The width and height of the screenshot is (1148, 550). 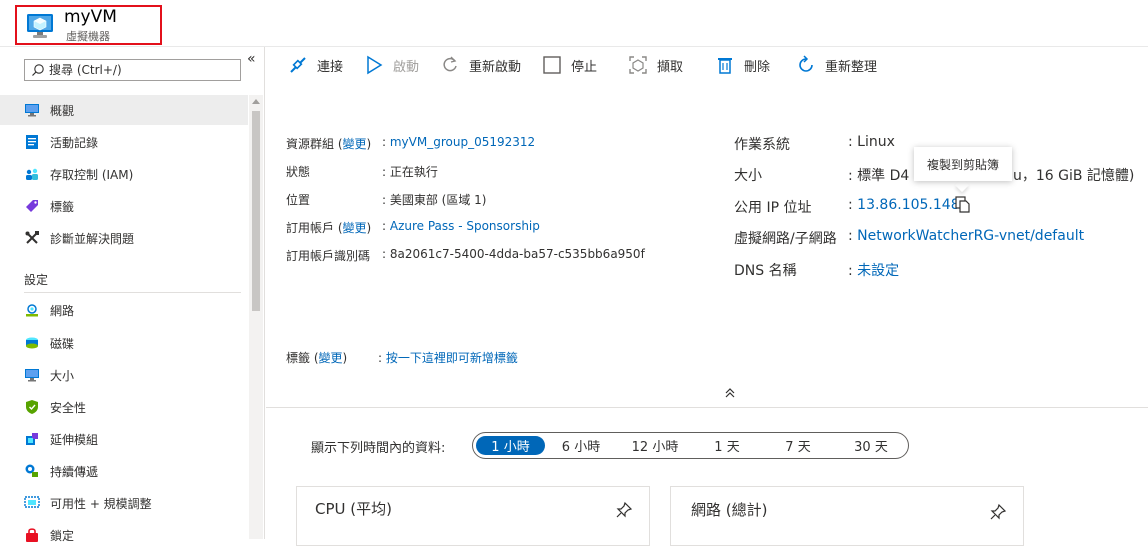 What do you see at coordinates (473, 516) in the screenshot?
I see `cpu-chart-tile: CPU (平均)` at bounding box center [473, 516].